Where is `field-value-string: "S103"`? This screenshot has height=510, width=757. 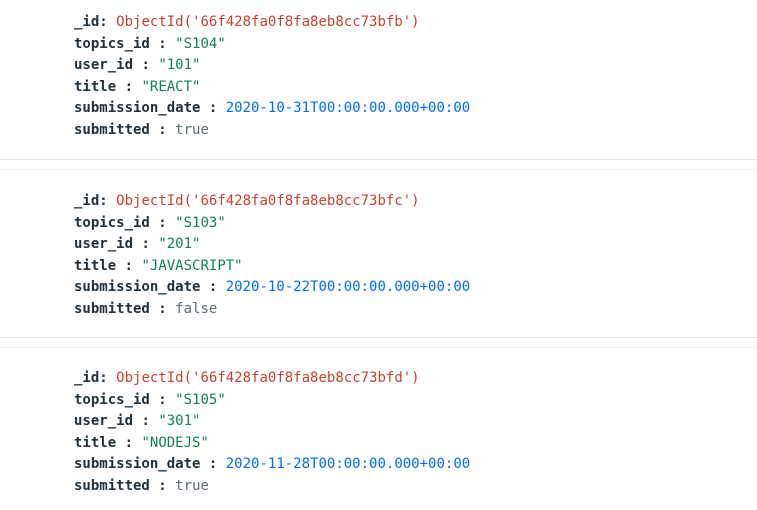
field-value-string: "S103" is located at coordinates (200, 223).